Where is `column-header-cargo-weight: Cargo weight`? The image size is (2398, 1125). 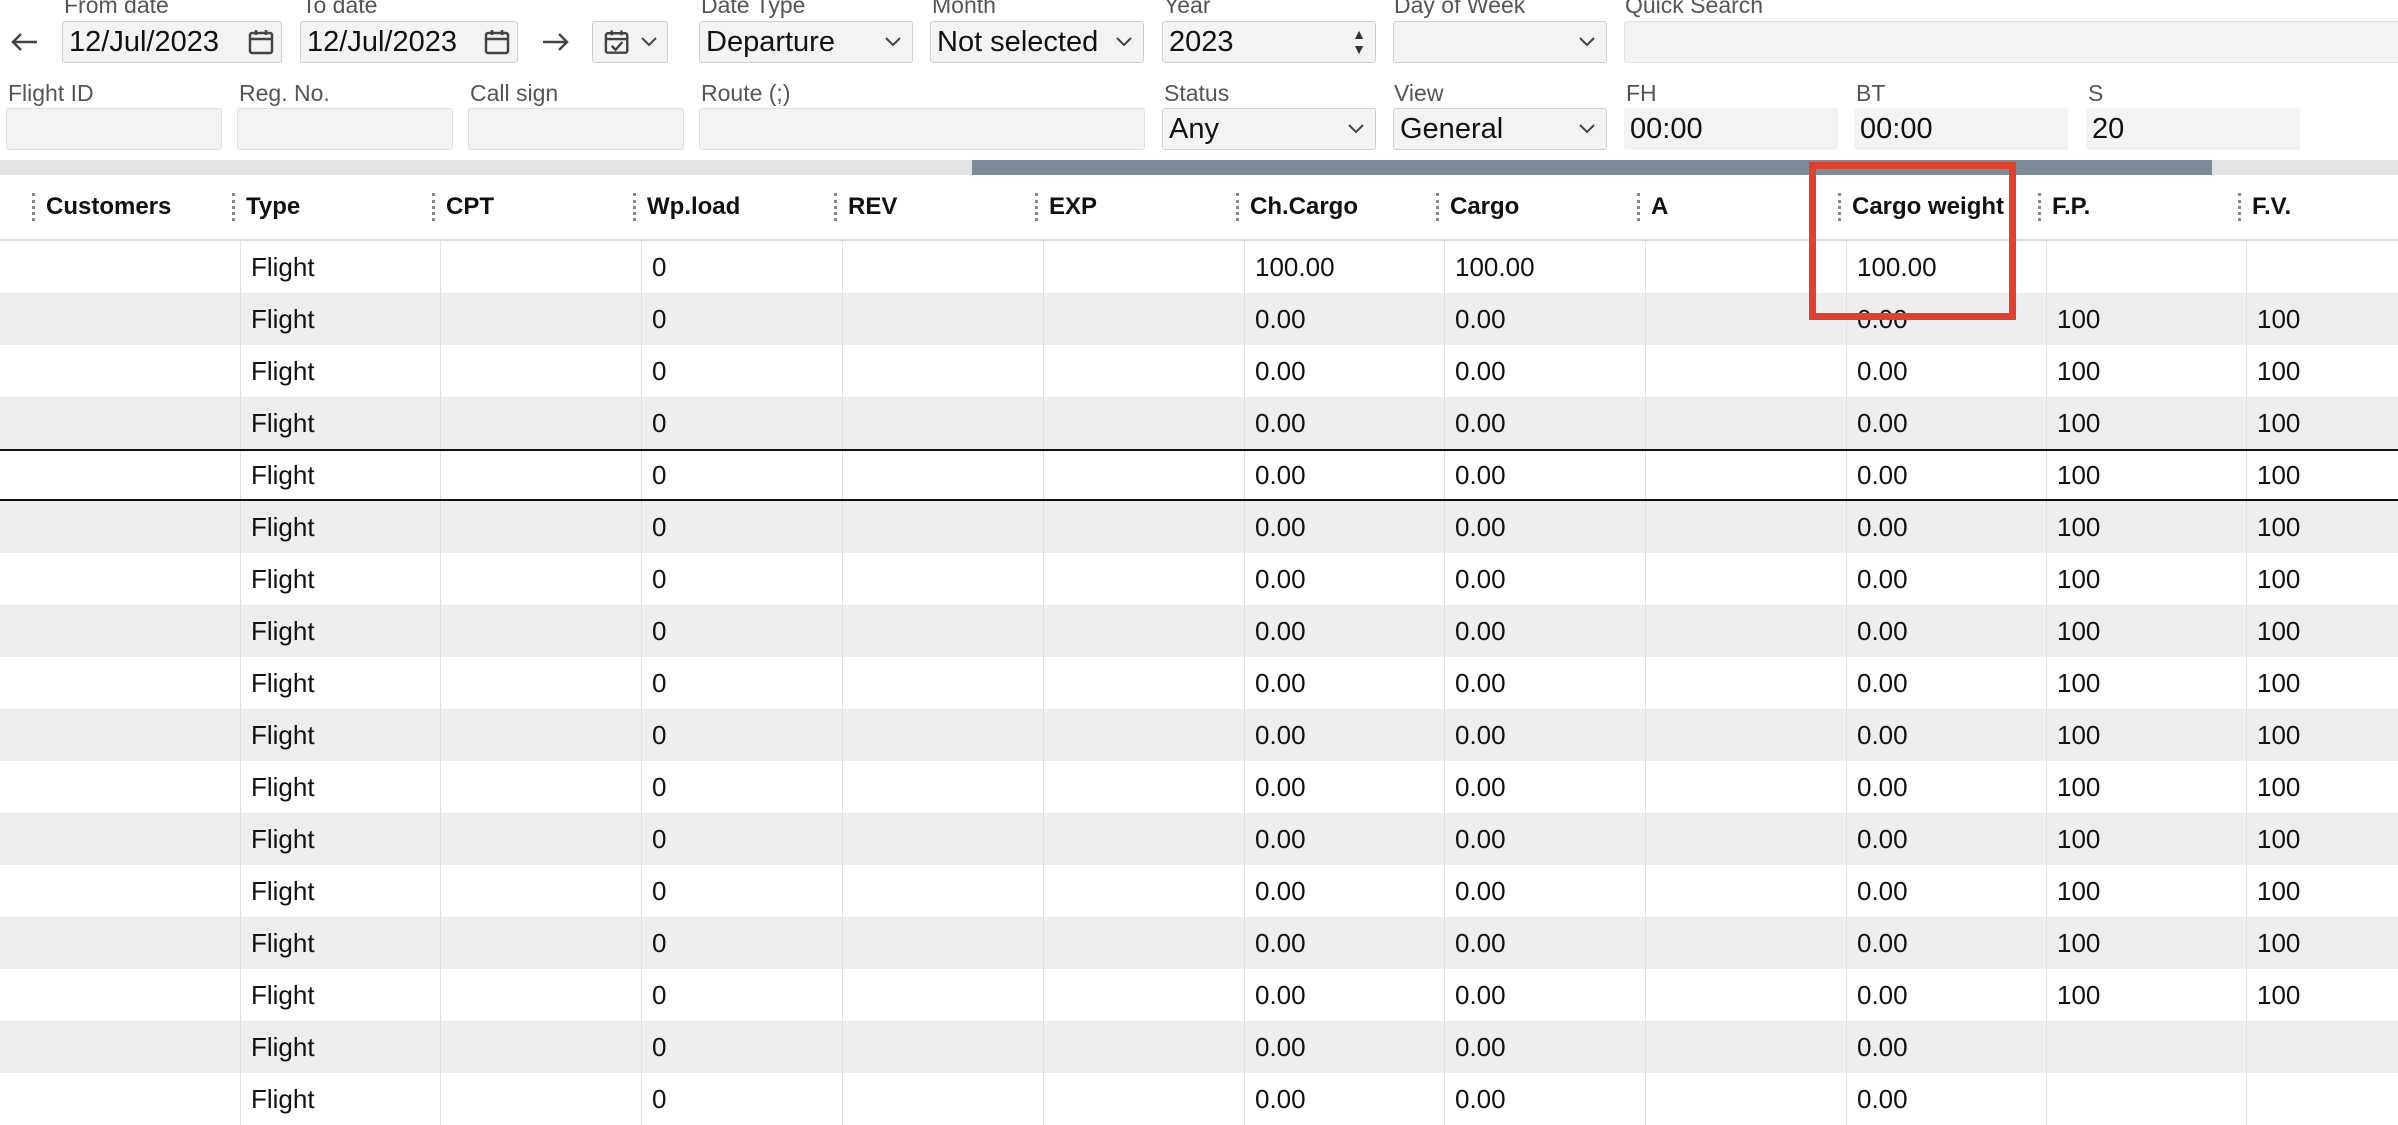 column-header-cargo-weight: Cargo weight is located at coordinates (1921, 207).